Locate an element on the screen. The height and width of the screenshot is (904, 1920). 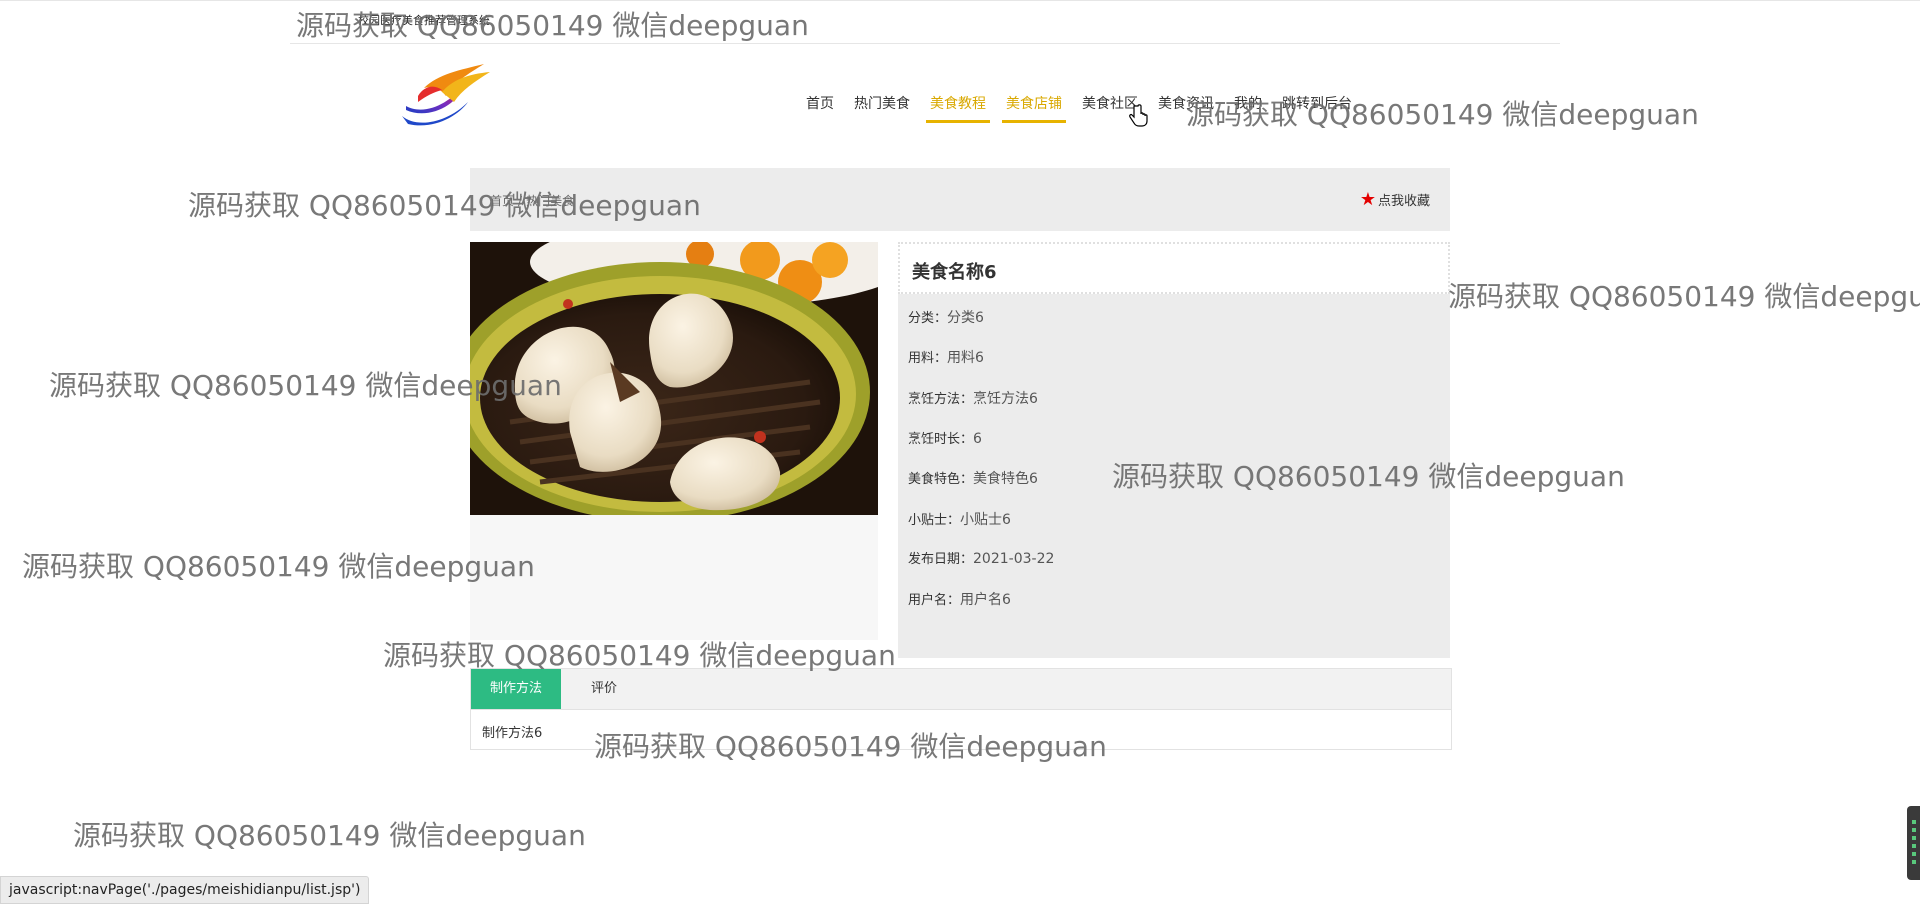
breadcrumb: 首页 / 热门美食 is located at coordinates (532, 200).